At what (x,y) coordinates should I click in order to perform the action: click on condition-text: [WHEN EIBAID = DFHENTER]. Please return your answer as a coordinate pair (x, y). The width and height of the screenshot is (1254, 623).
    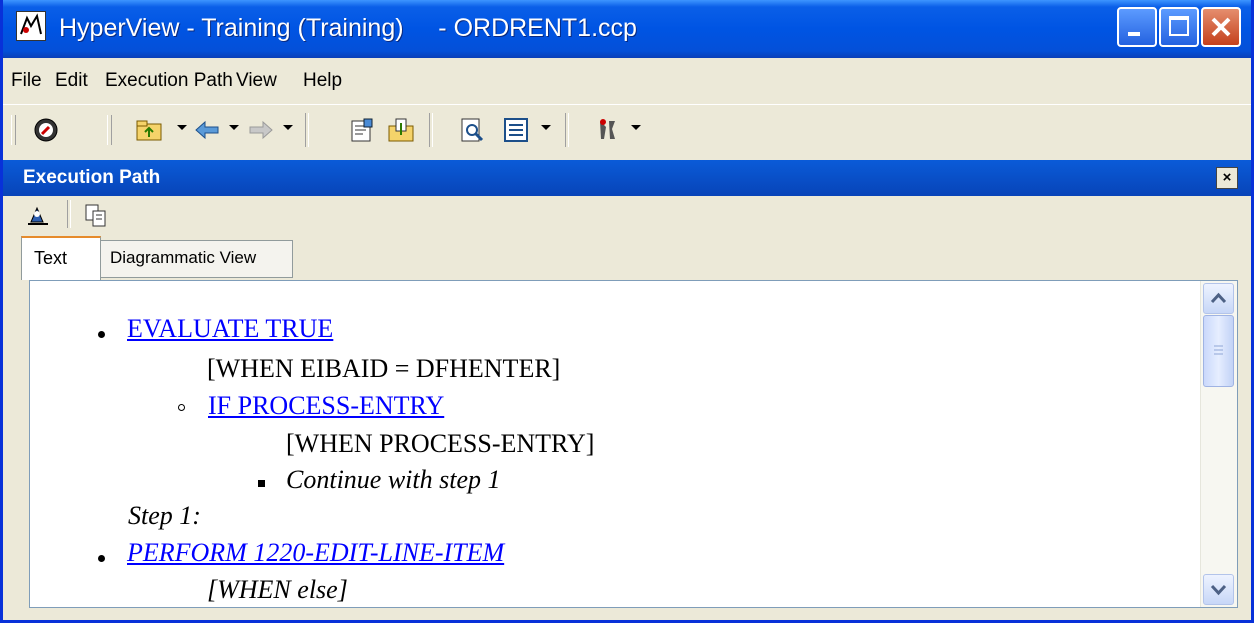
    Looking at the image, I should click on (384, 368).